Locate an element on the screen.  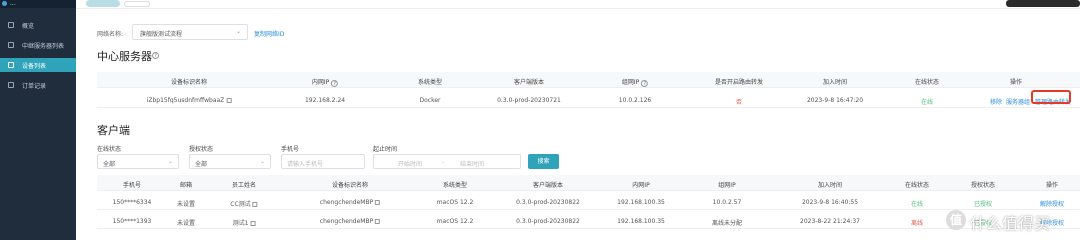
remove-button: 移除 is located at coordinates (996, 101).